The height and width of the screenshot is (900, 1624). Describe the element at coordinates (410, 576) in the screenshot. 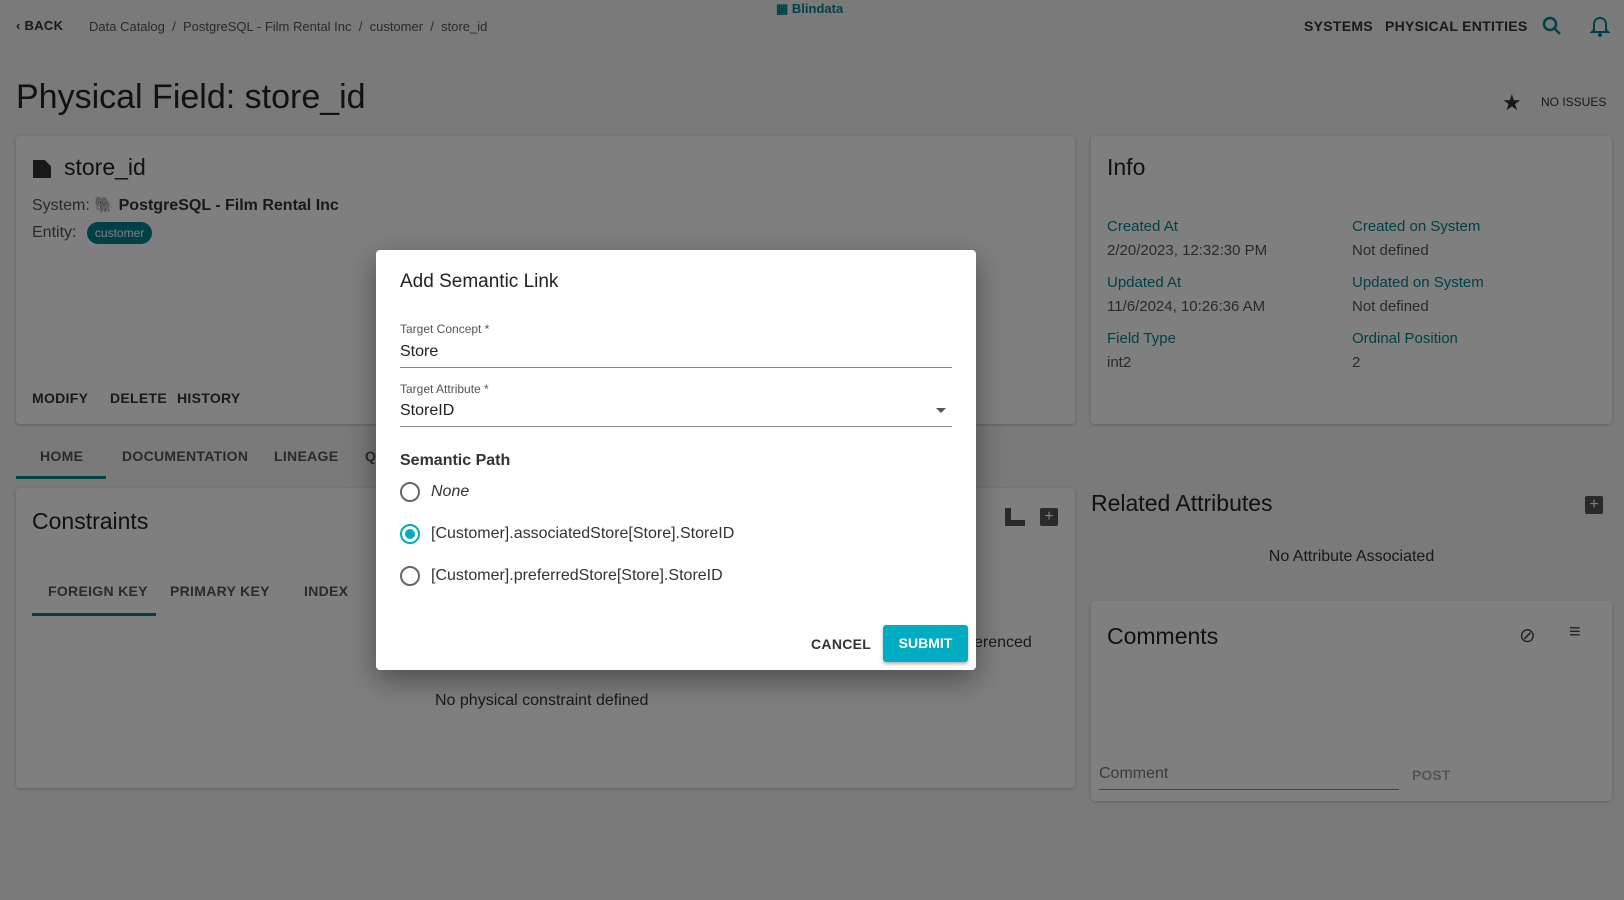

I see `radio-preferred-store` at that location.